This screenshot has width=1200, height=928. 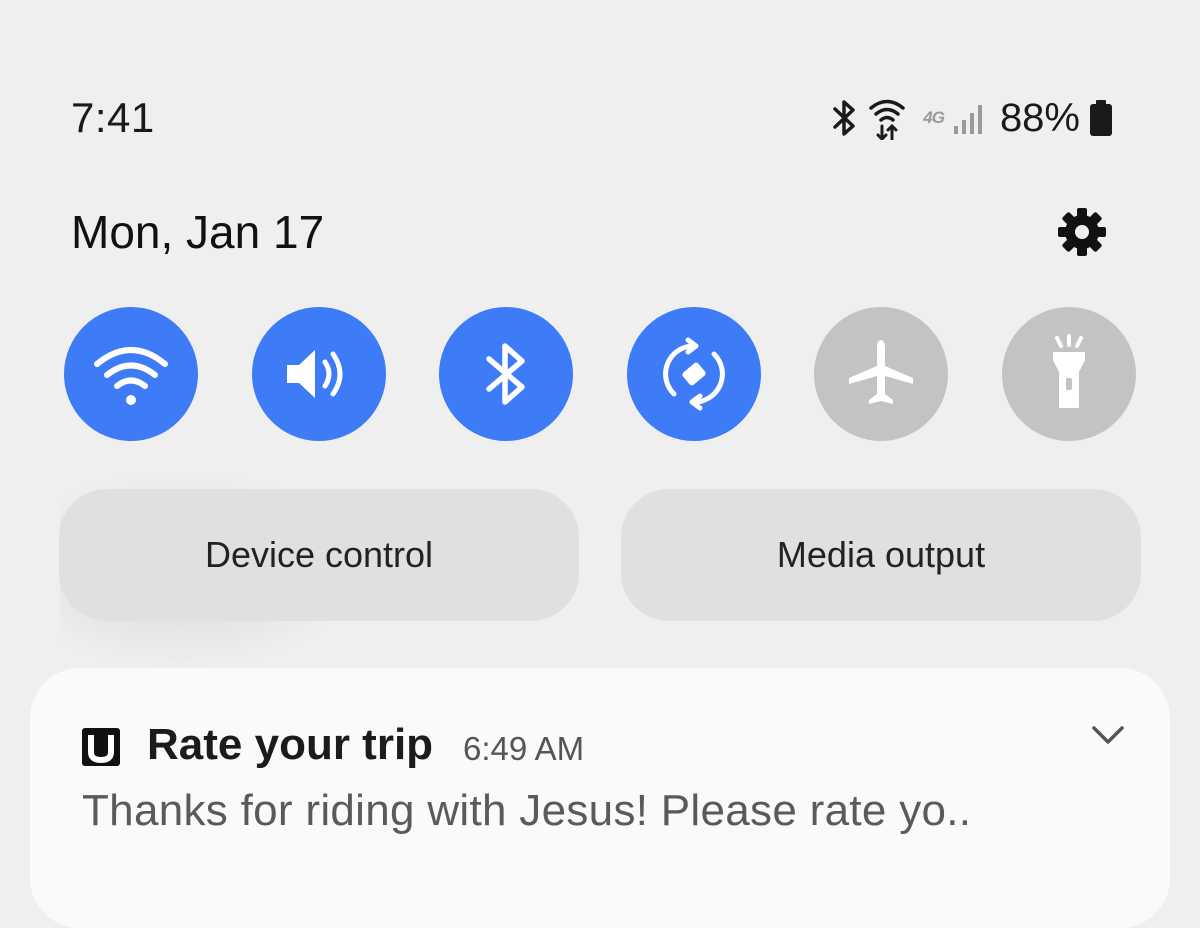 I want to click on gear-icon, so click(x=1082, y=232).